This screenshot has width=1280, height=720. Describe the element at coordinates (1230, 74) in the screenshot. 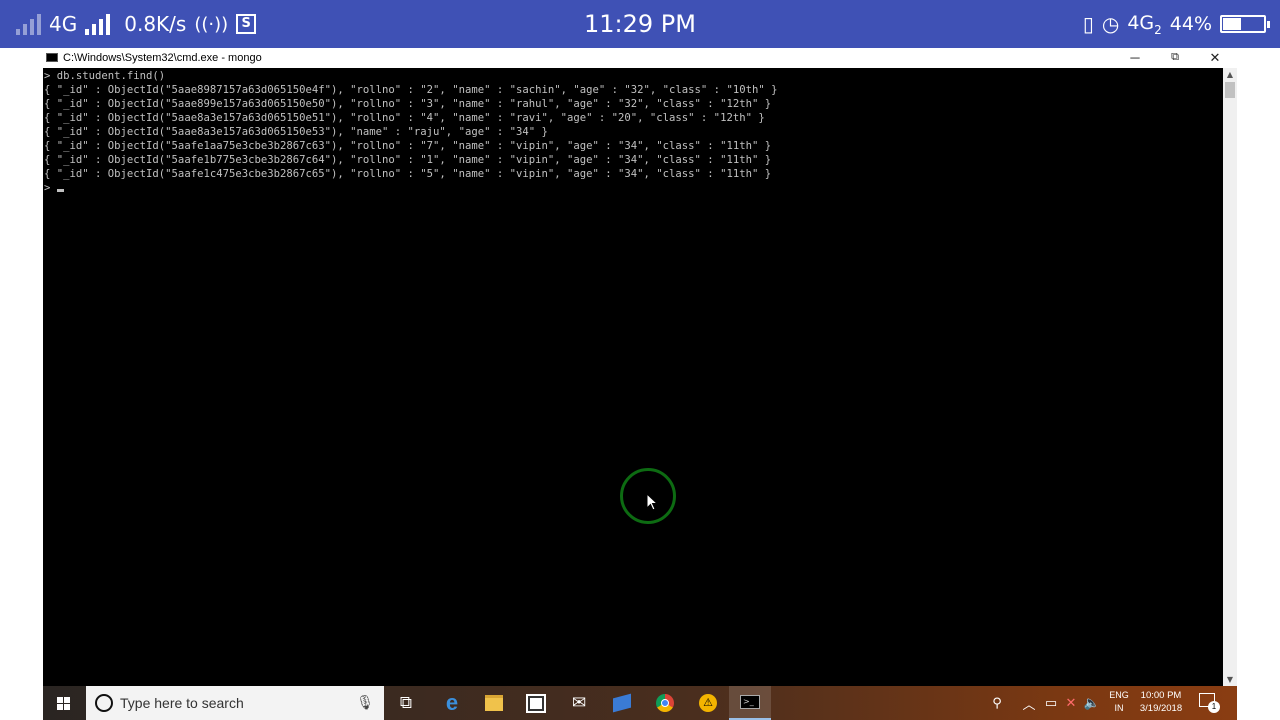

I see `scroll-up-icon: ▲` at that location.